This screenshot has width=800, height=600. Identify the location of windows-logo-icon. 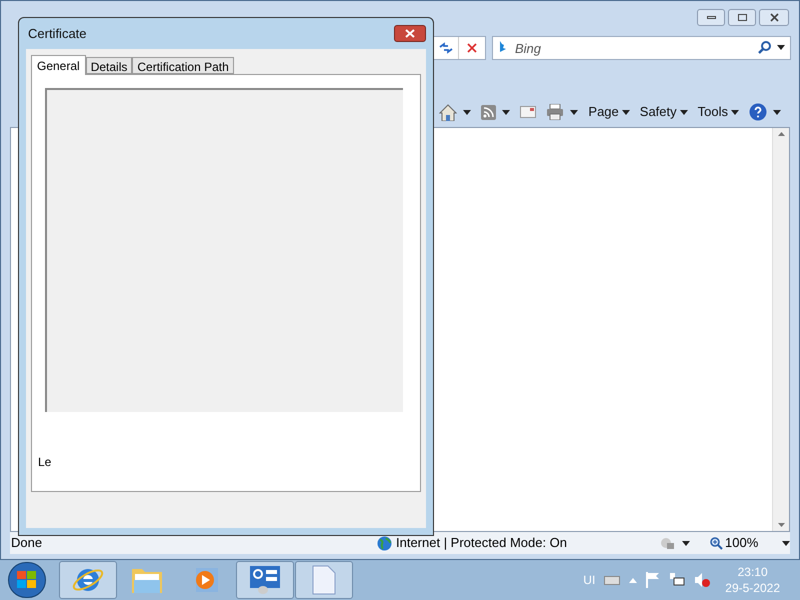
(27, 580).